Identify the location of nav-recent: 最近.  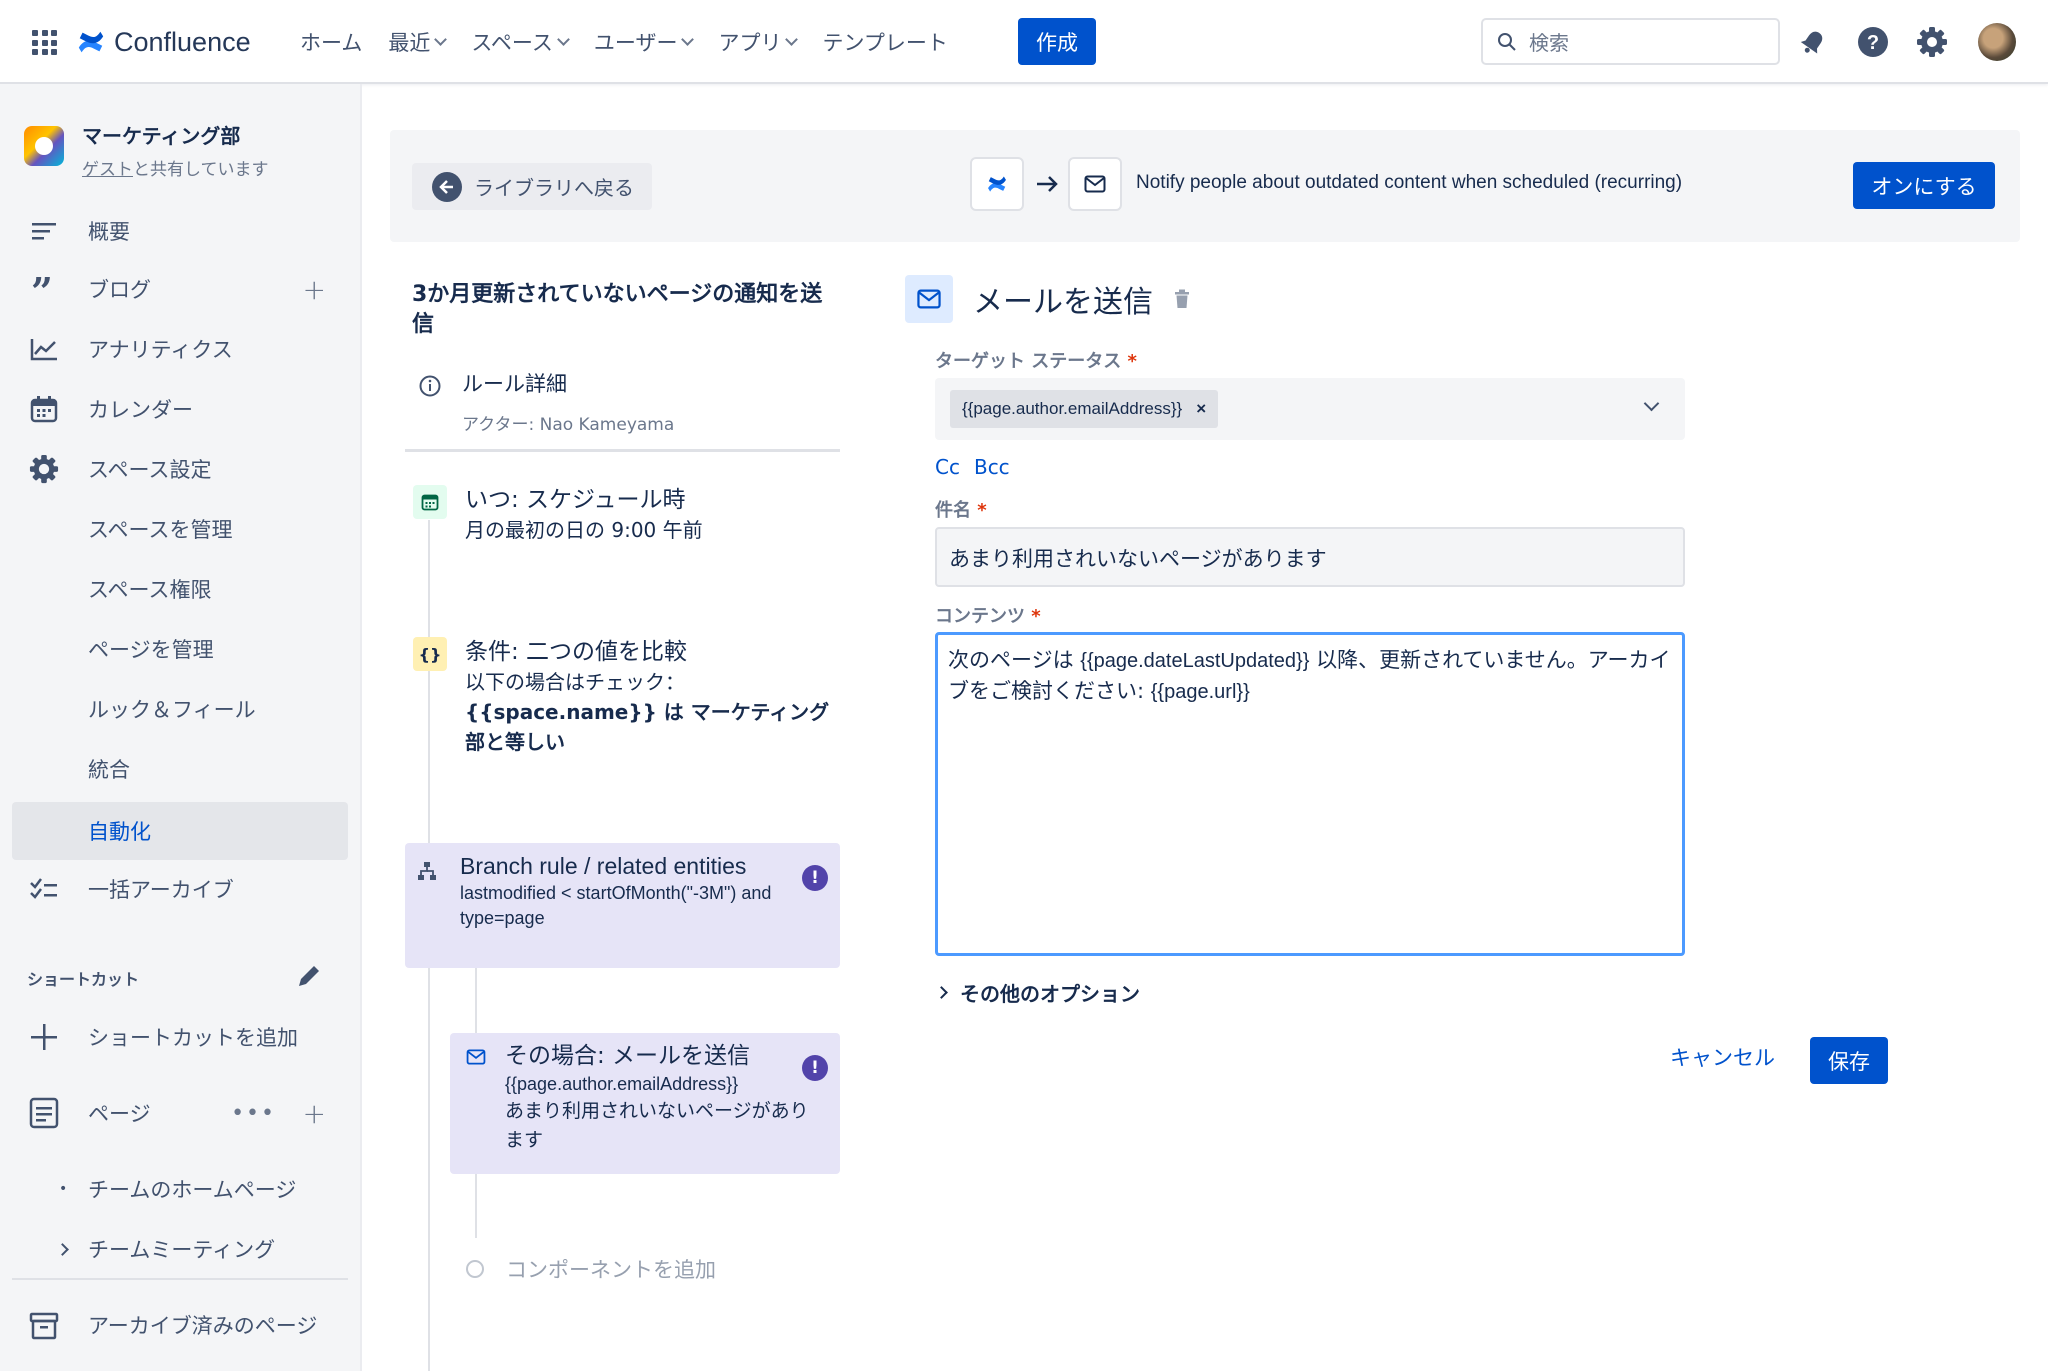
(418, 42).